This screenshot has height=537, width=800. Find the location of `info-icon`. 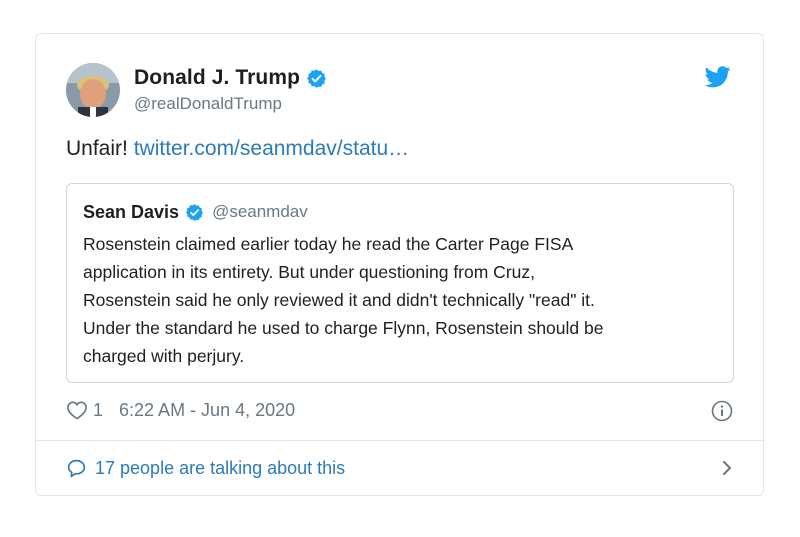

info-icon is located at coordinates (722, 411).